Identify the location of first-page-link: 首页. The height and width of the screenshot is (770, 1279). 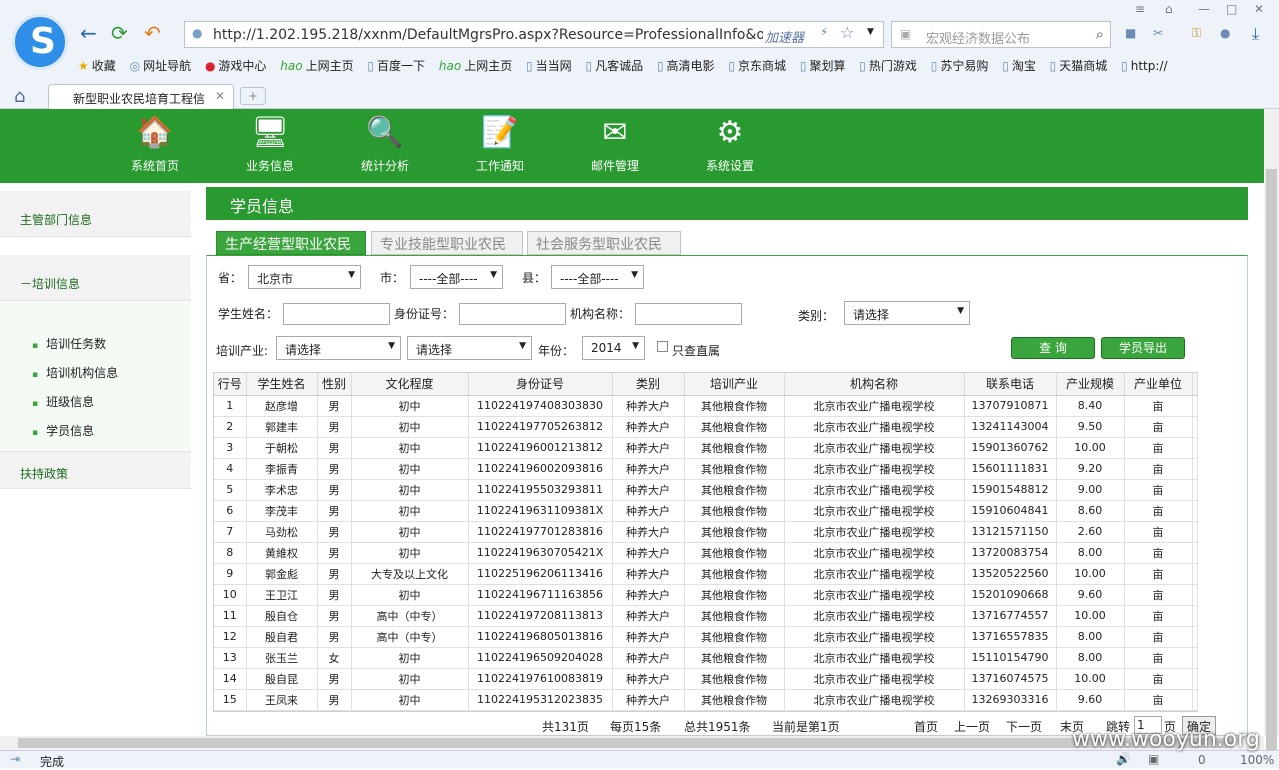
(926, 726).